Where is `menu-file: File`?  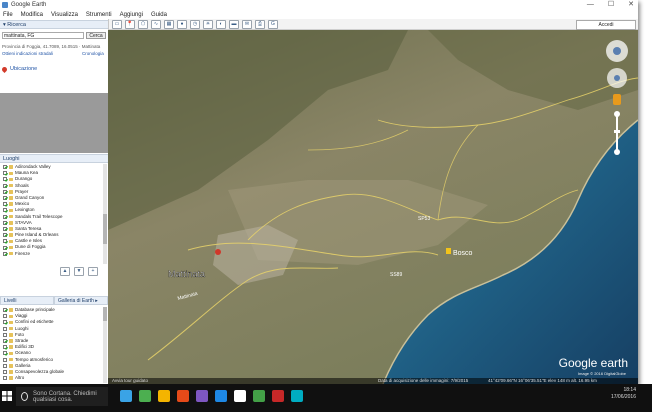 menu-file: File is located at coordinates (8, 15).